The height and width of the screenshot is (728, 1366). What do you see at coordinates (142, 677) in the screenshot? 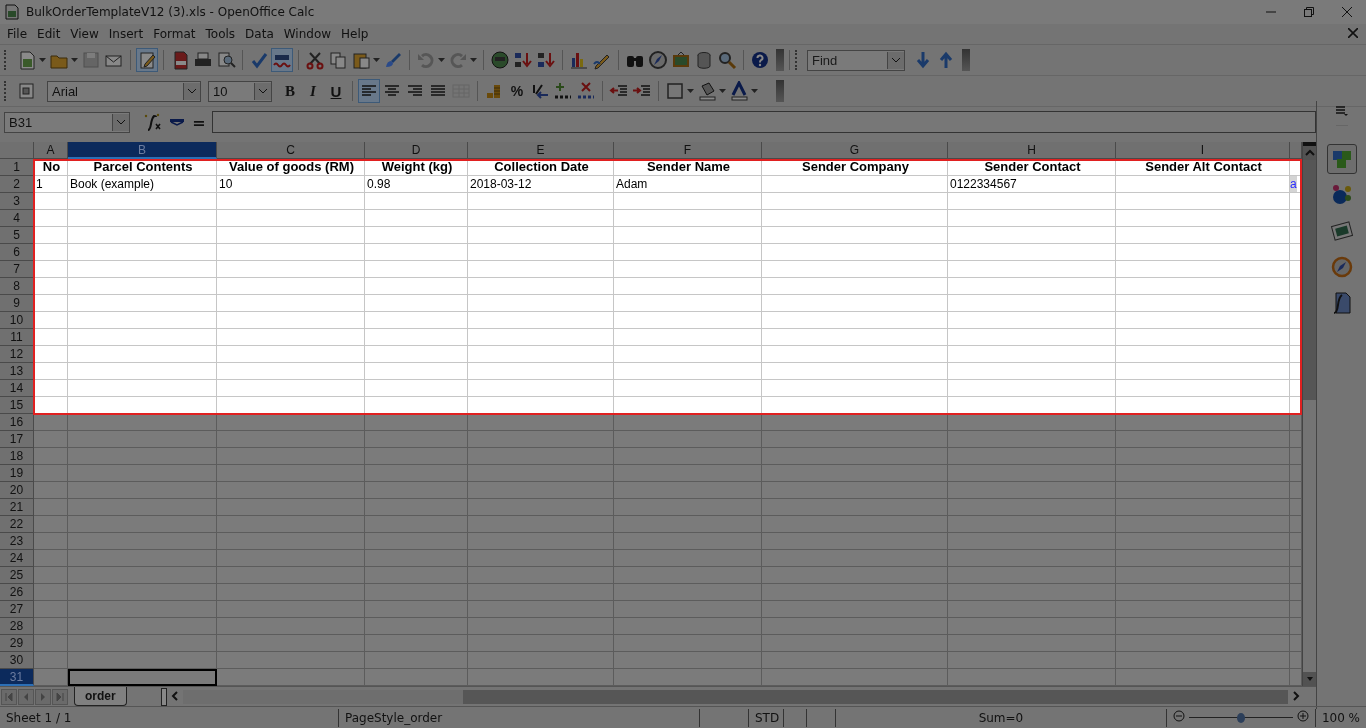
I see `selected-cell` at bounding box center [142, 677].